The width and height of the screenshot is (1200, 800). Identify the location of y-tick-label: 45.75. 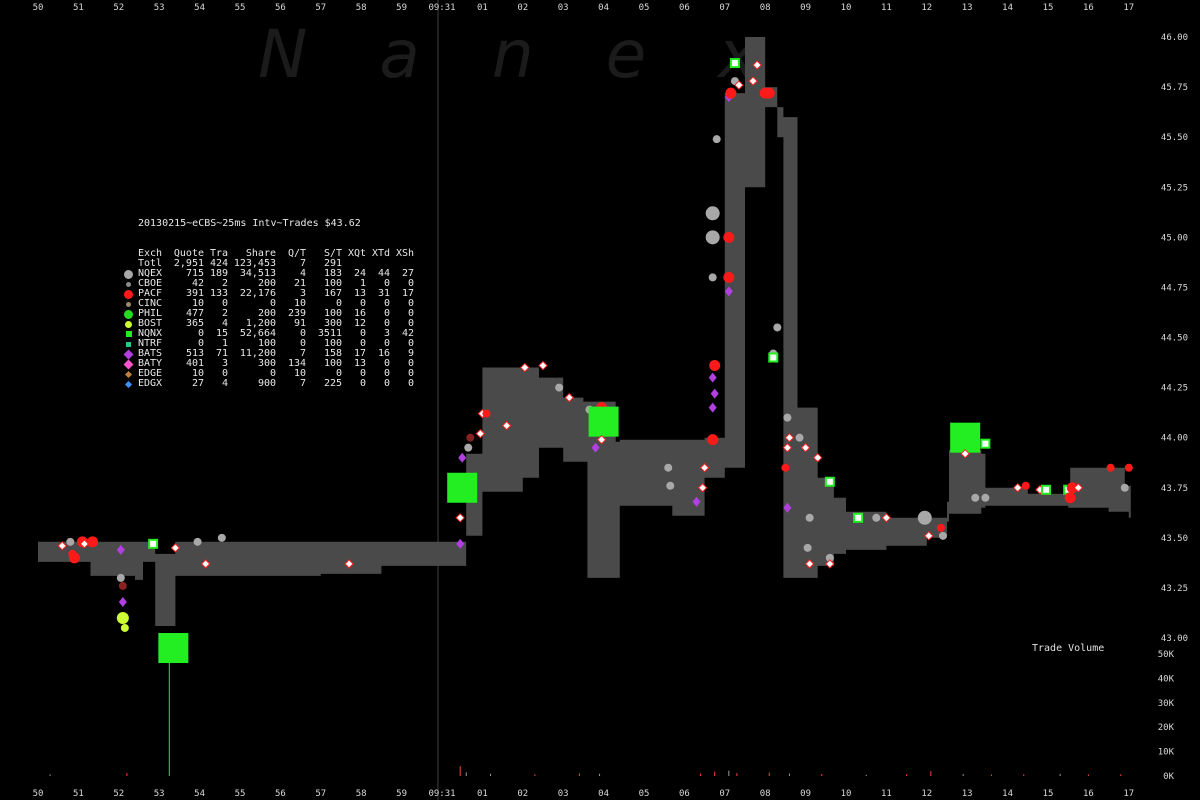
(1174, 88).